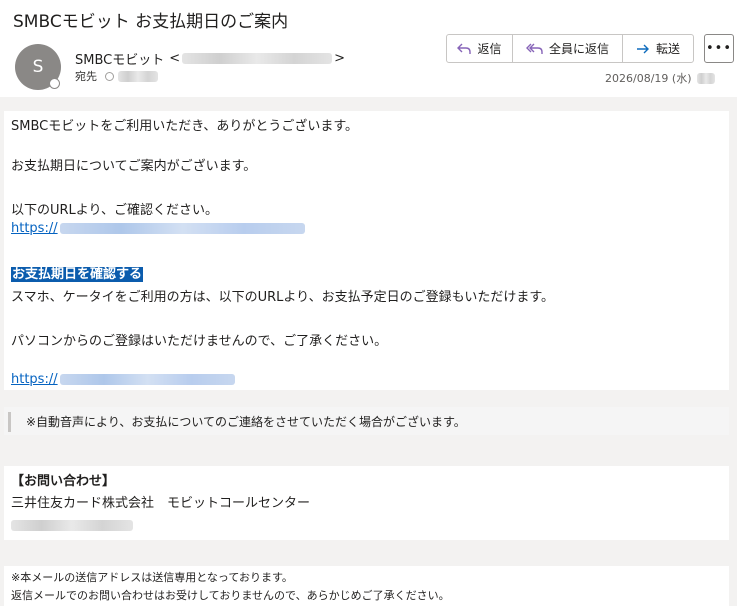 The height and width of the screenshot is (606, 737). I want to click on reply-all-button: 全員に返信, so click(568, 48).